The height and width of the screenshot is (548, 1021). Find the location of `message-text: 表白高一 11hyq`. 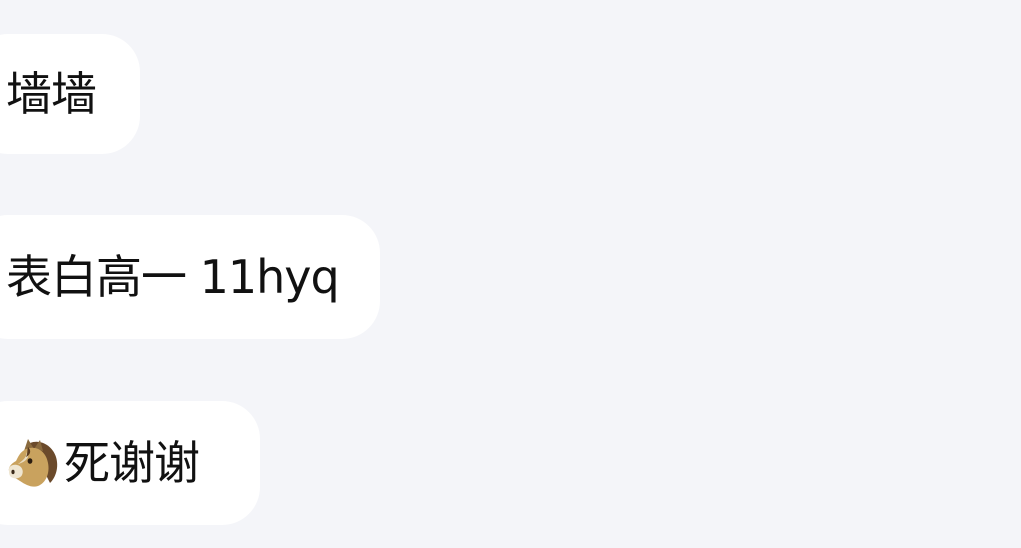

message-text: 表白高一 11hyq is located at coordinates (173, 277).